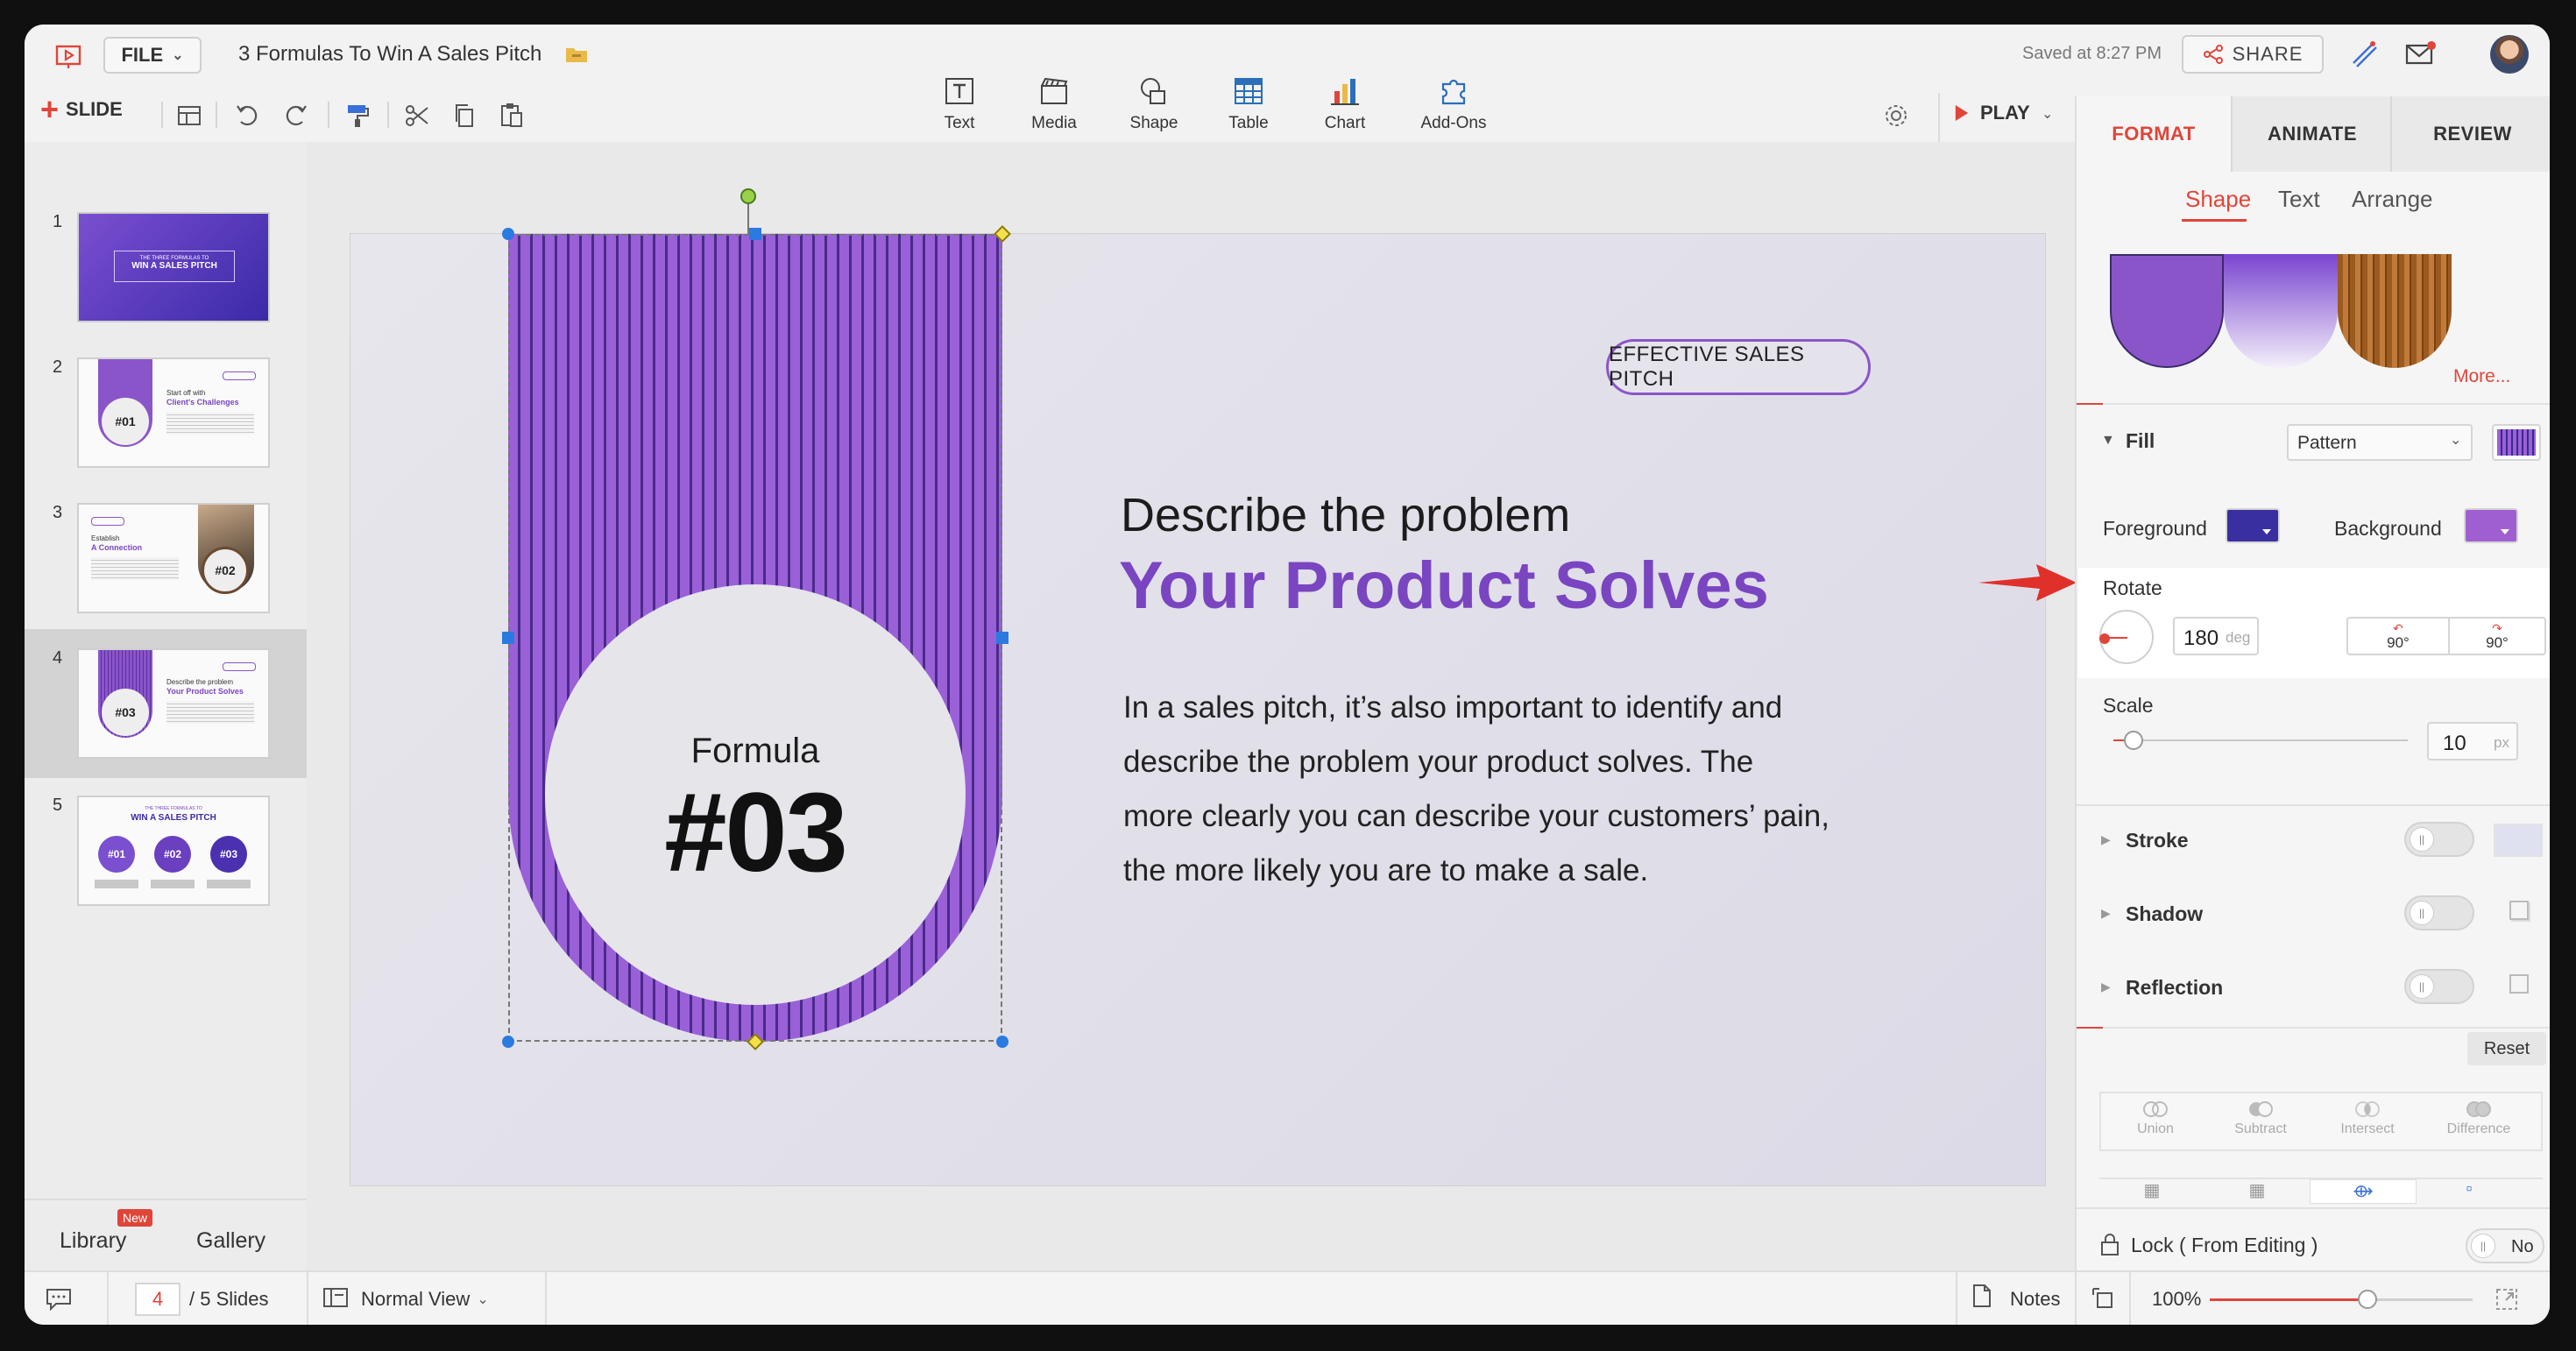 The height and width of the screenshot is (1351, 2576). I want to click on play-button: PLAY, so click(1992, 113).